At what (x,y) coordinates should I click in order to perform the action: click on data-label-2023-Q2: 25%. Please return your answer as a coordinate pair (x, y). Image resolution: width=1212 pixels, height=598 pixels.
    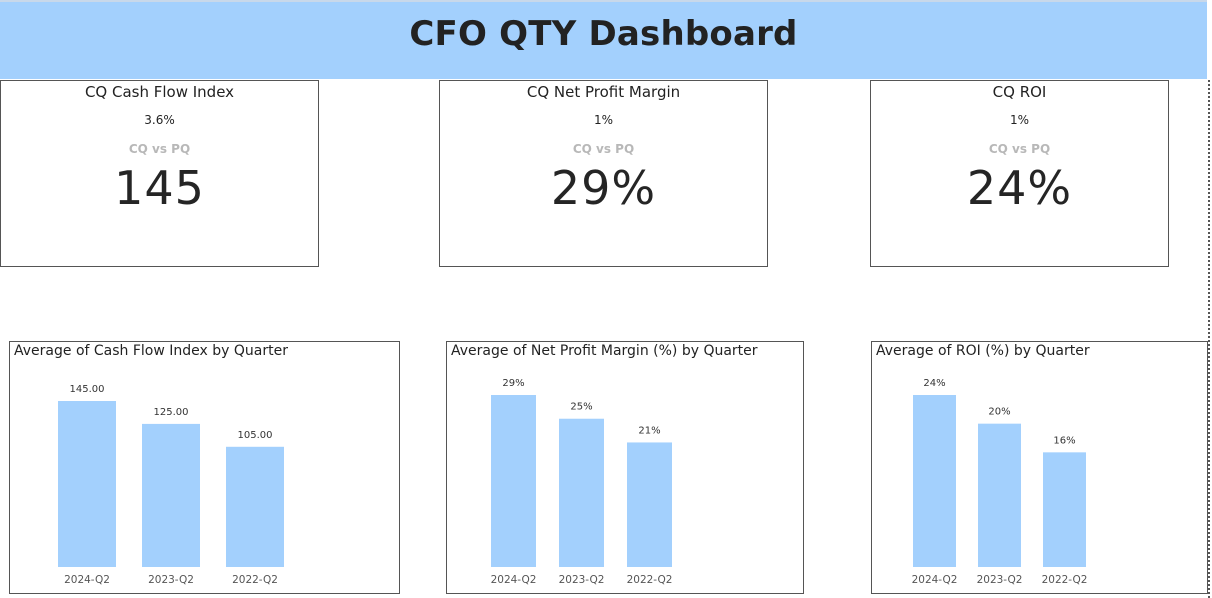
    Looking at the image, I should click on (581, 407).